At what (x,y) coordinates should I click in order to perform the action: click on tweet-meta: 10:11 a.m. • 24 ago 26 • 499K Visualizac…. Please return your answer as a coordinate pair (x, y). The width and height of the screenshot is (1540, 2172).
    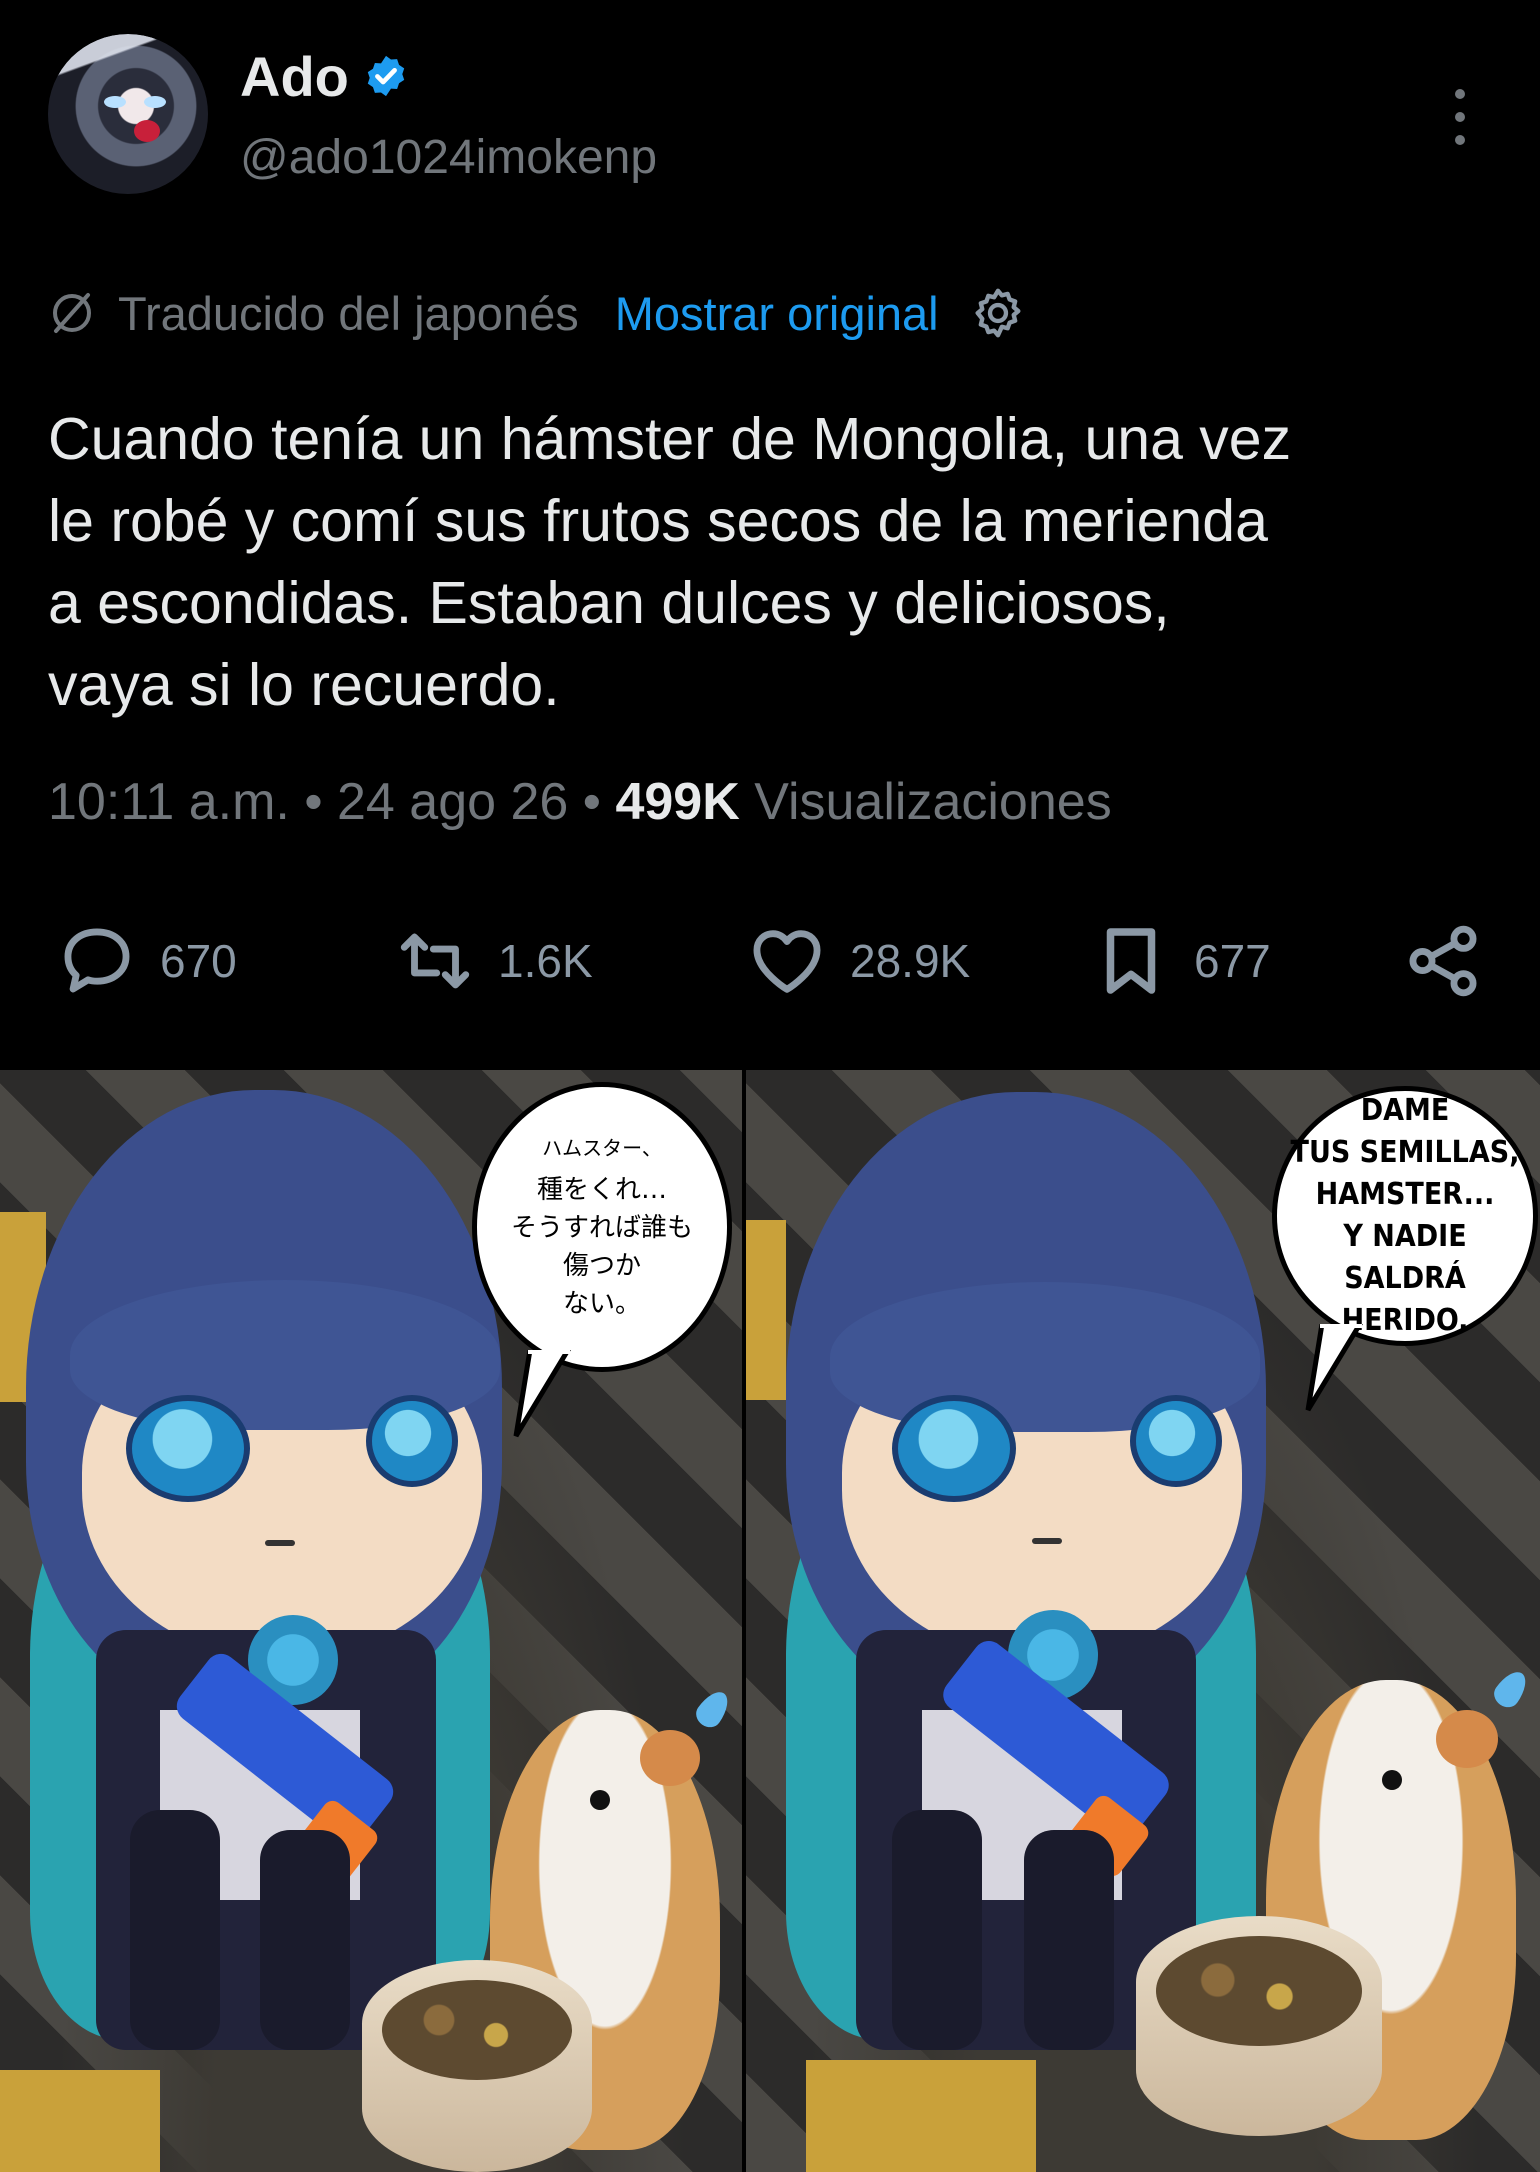
    Looking at the image, I should click on (580, 802).